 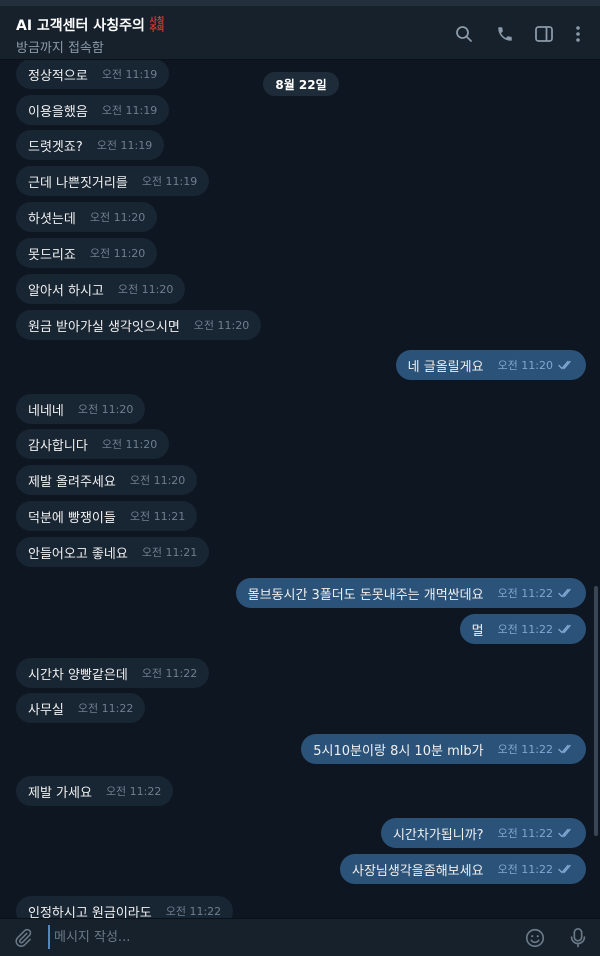 I want to click on message-text: 정상적으로, so click(x=58, y=76).